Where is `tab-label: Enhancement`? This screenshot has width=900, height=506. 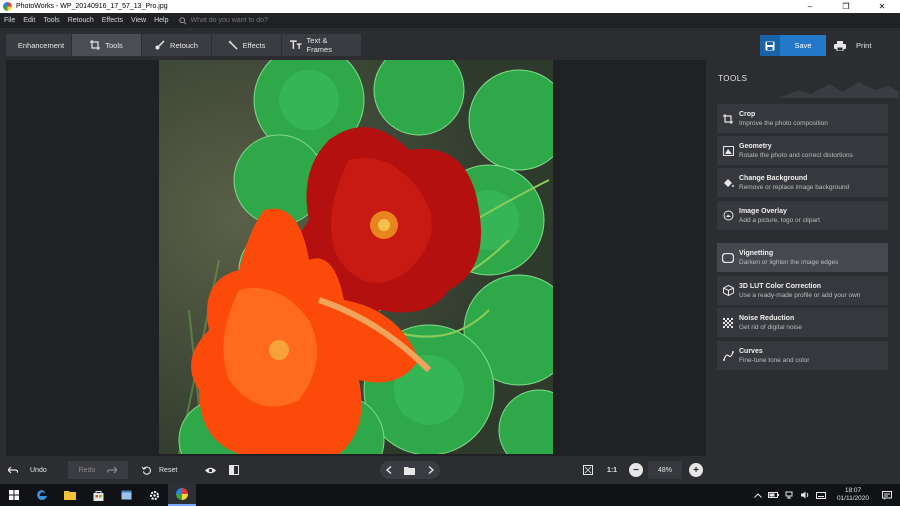
tab-label: Enhancement is located at coordinates (41, 45).